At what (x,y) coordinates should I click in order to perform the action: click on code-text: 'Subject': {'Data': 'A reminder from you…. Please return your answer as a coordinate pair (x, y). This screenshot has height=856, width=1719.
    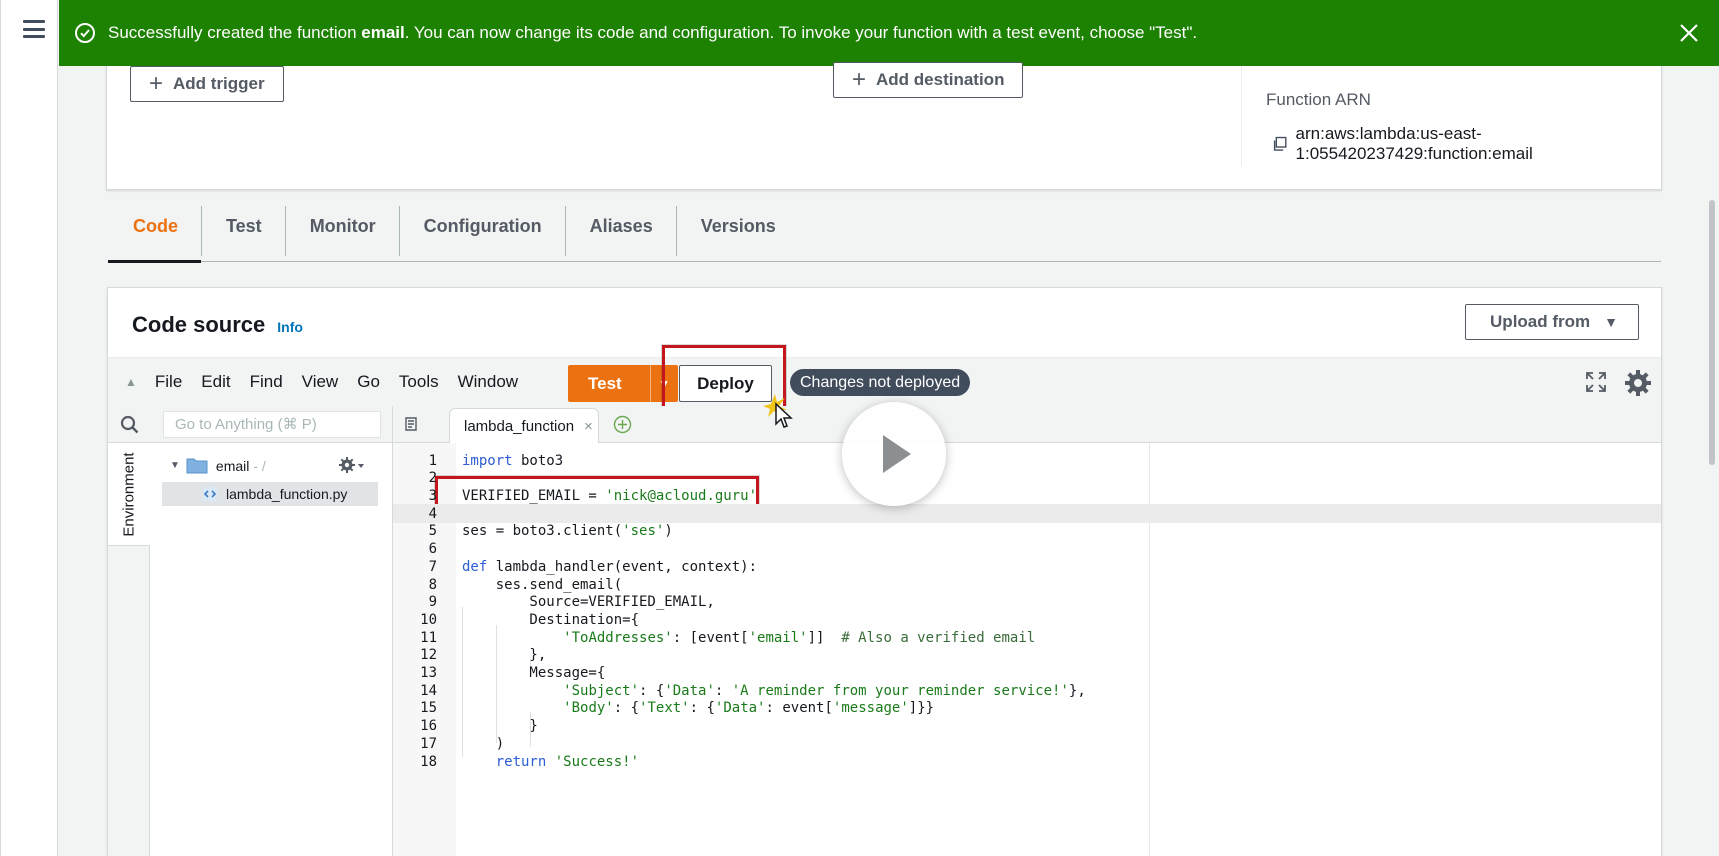
    Looking at the image, I should click on (824, 690).